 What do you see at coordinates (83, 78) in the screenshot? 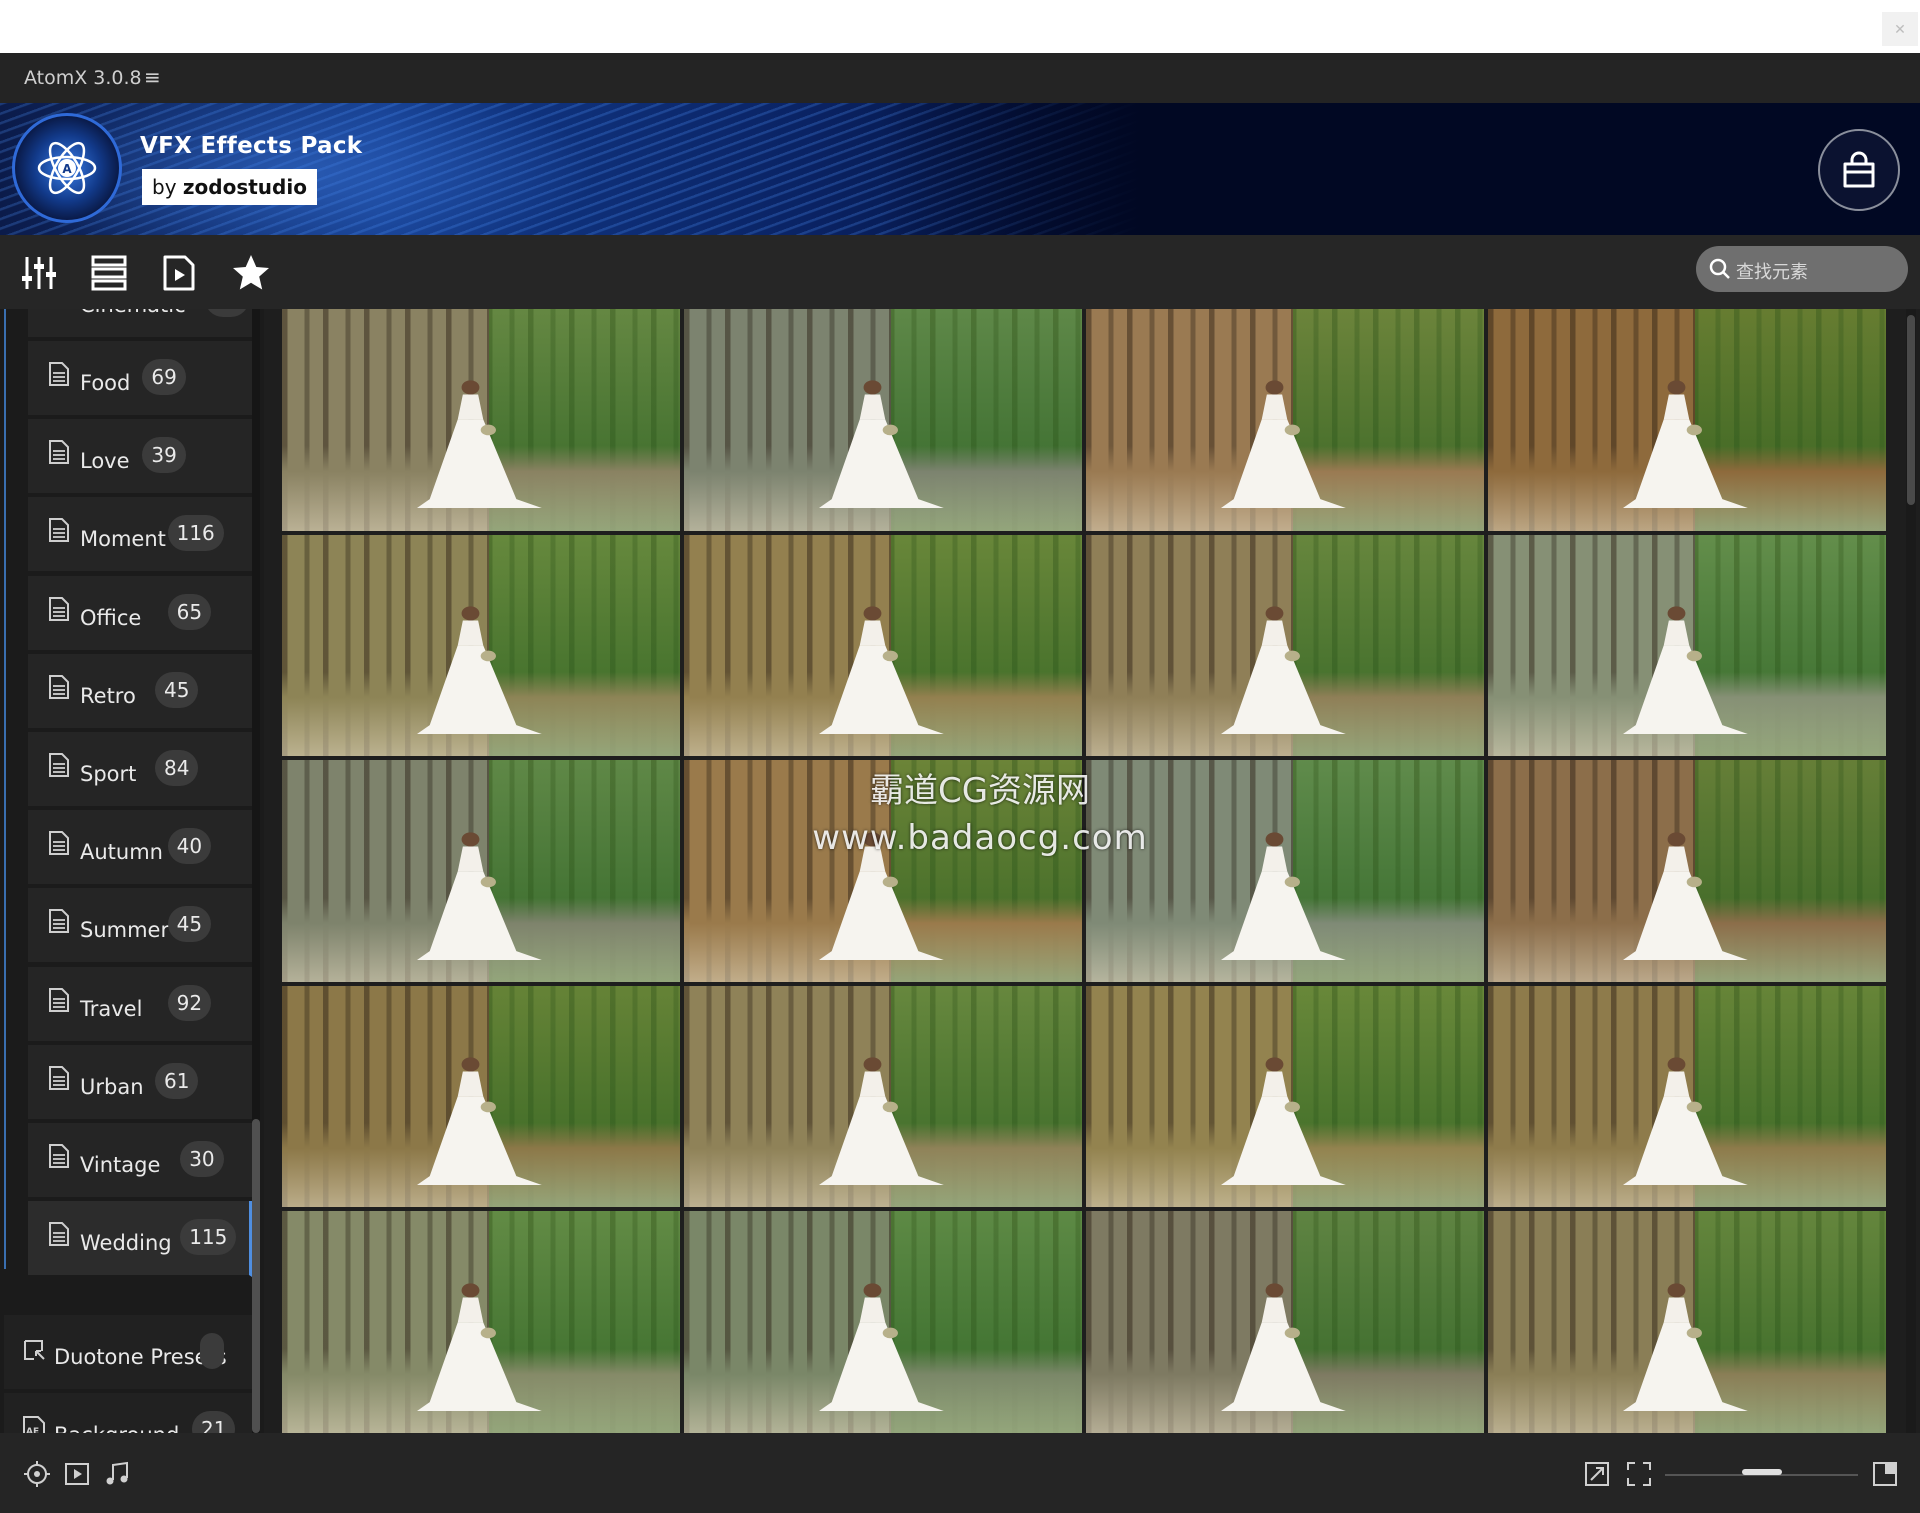
I see `app-title: AtomX 3.0.8` at bounding box center [83, 78].